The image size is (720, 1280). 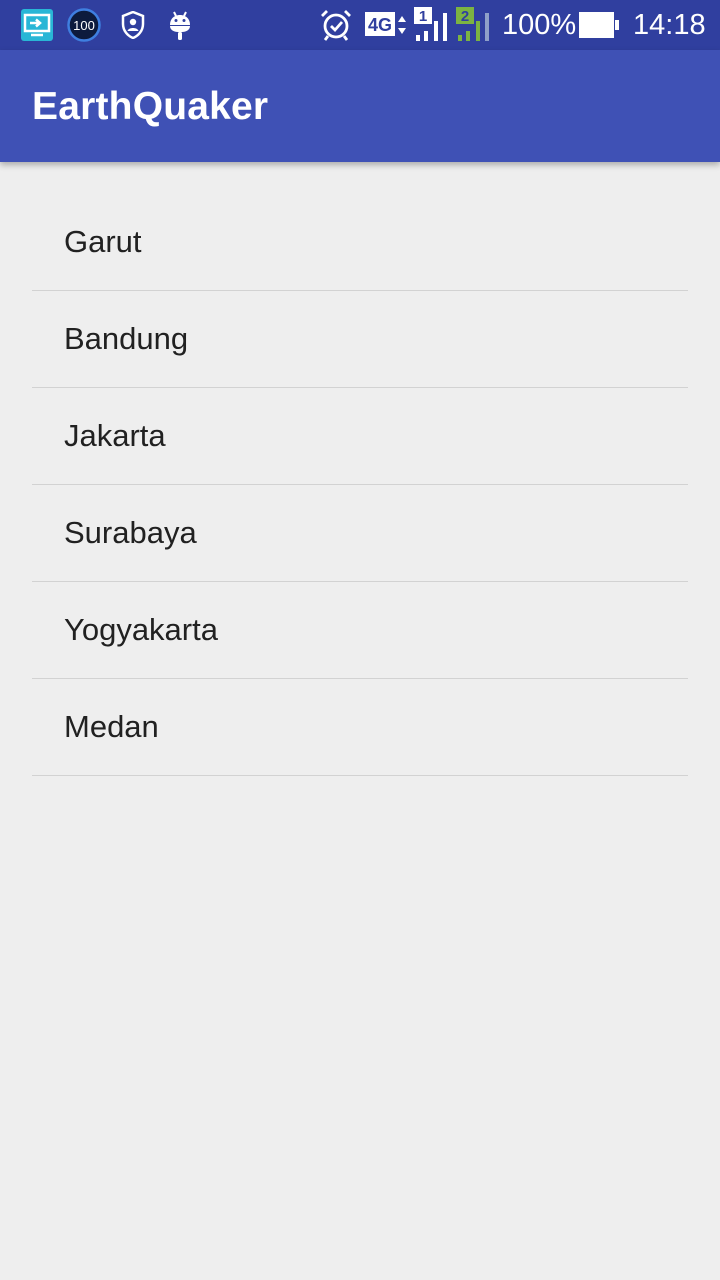 What do you see at coordinates (360, 339) in the screenshot?
I see `list-item-bandung: Bandung` at bounding box center [360, 339].